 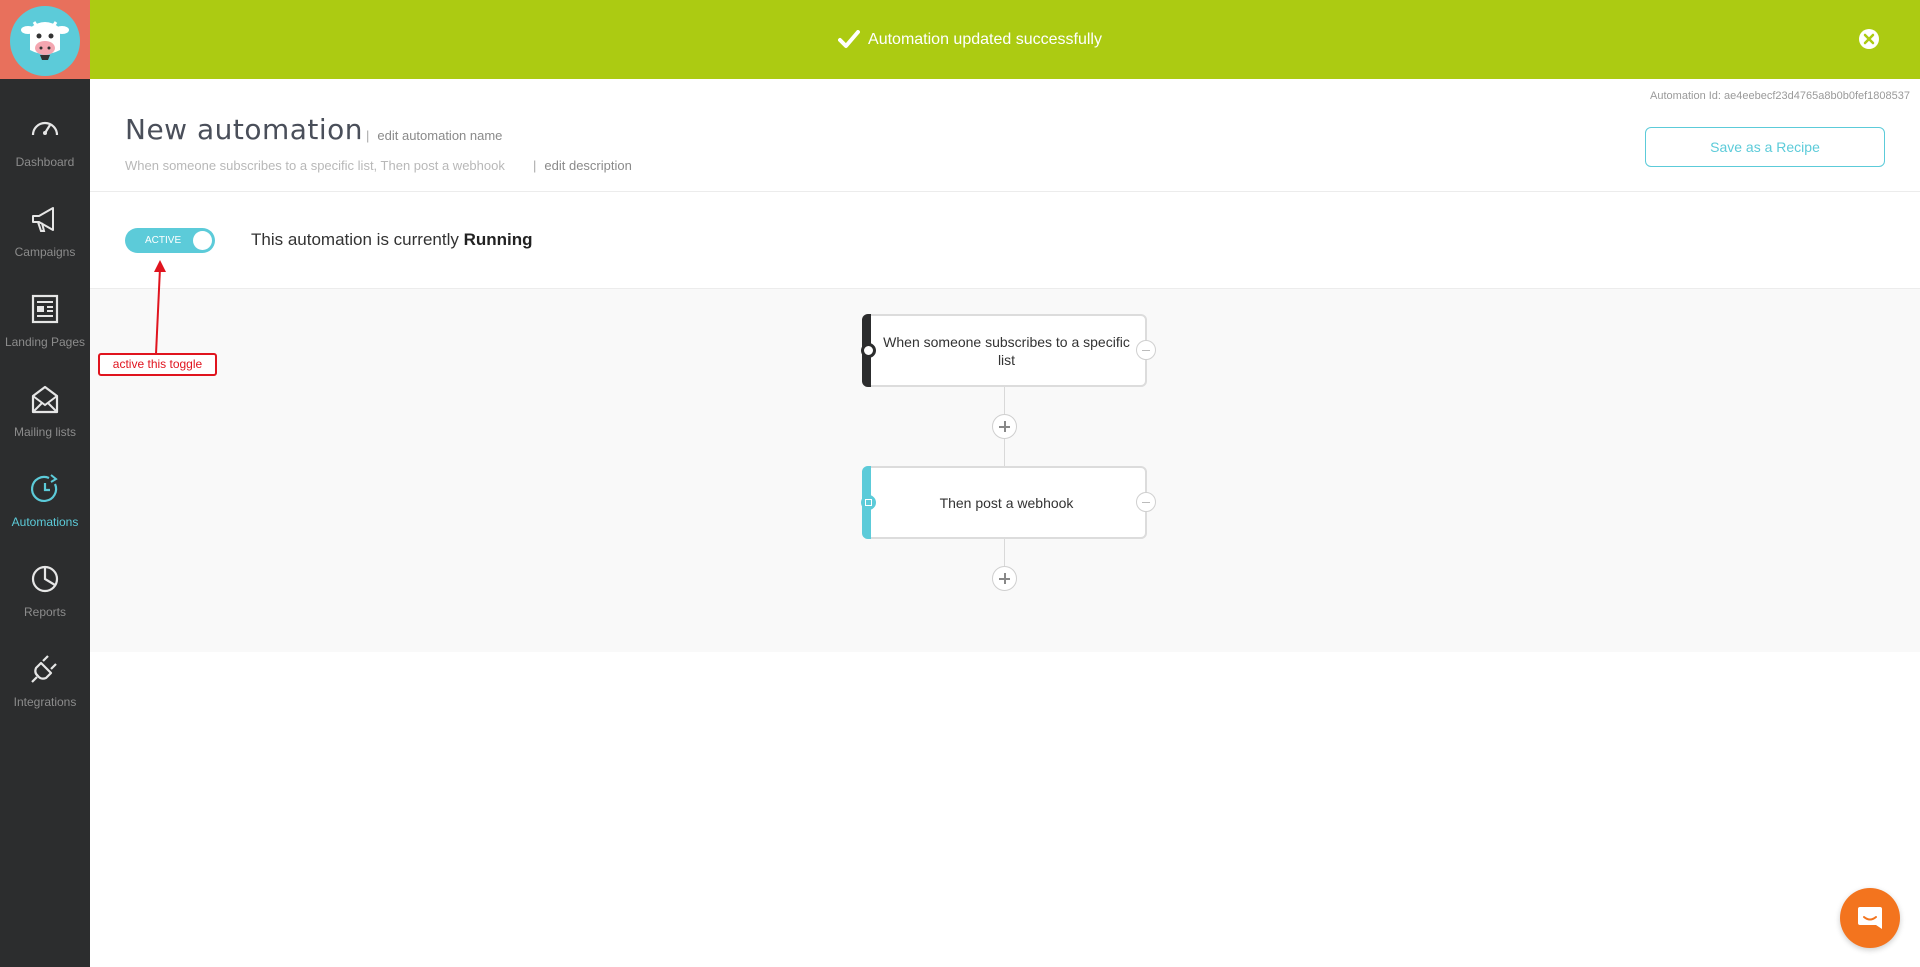 I want to click on workflow-step-action: Then post a webhook, so click(x=1004, y=502).